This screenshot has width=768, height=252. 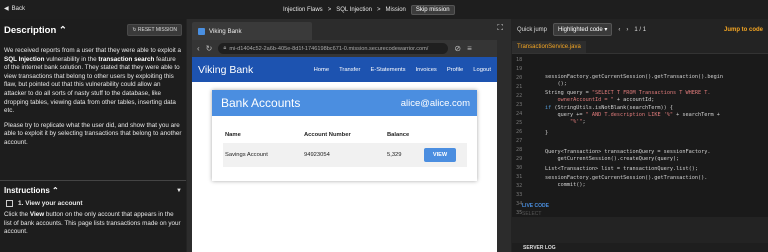 I want to click on prev-icon: ‹, so click(x=619, y=30).